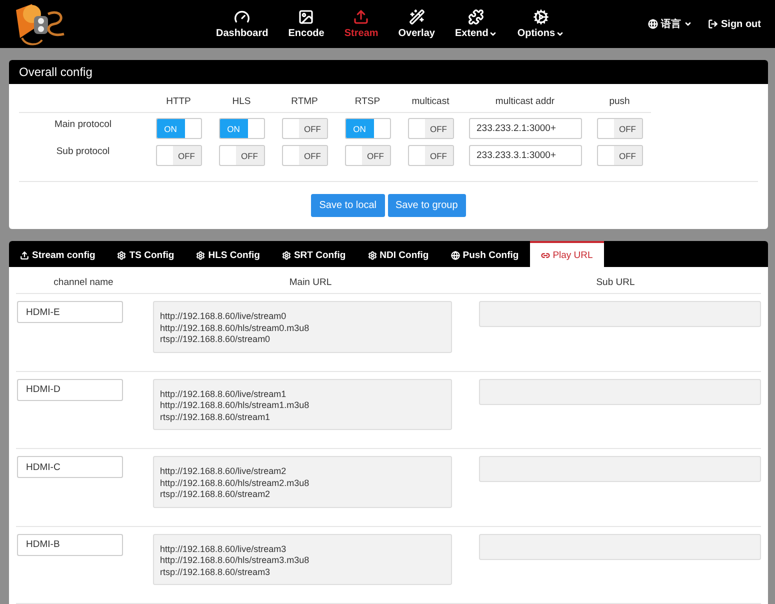 This screenshot has height=604, width=775. I want to click on address-field: 233.233.2.1:3000+, so click(525, 128).